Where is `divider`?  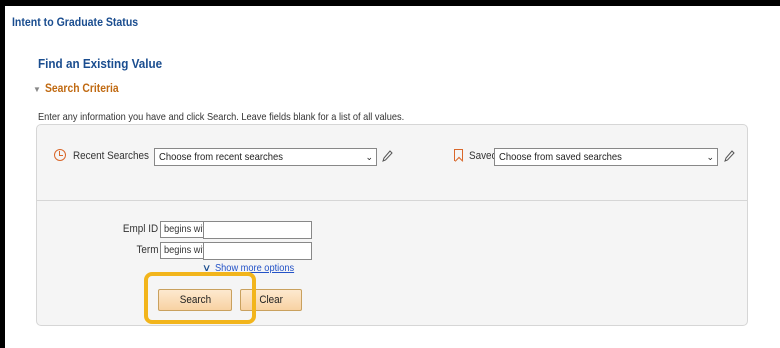 divider is located at coordinates (392, 200).